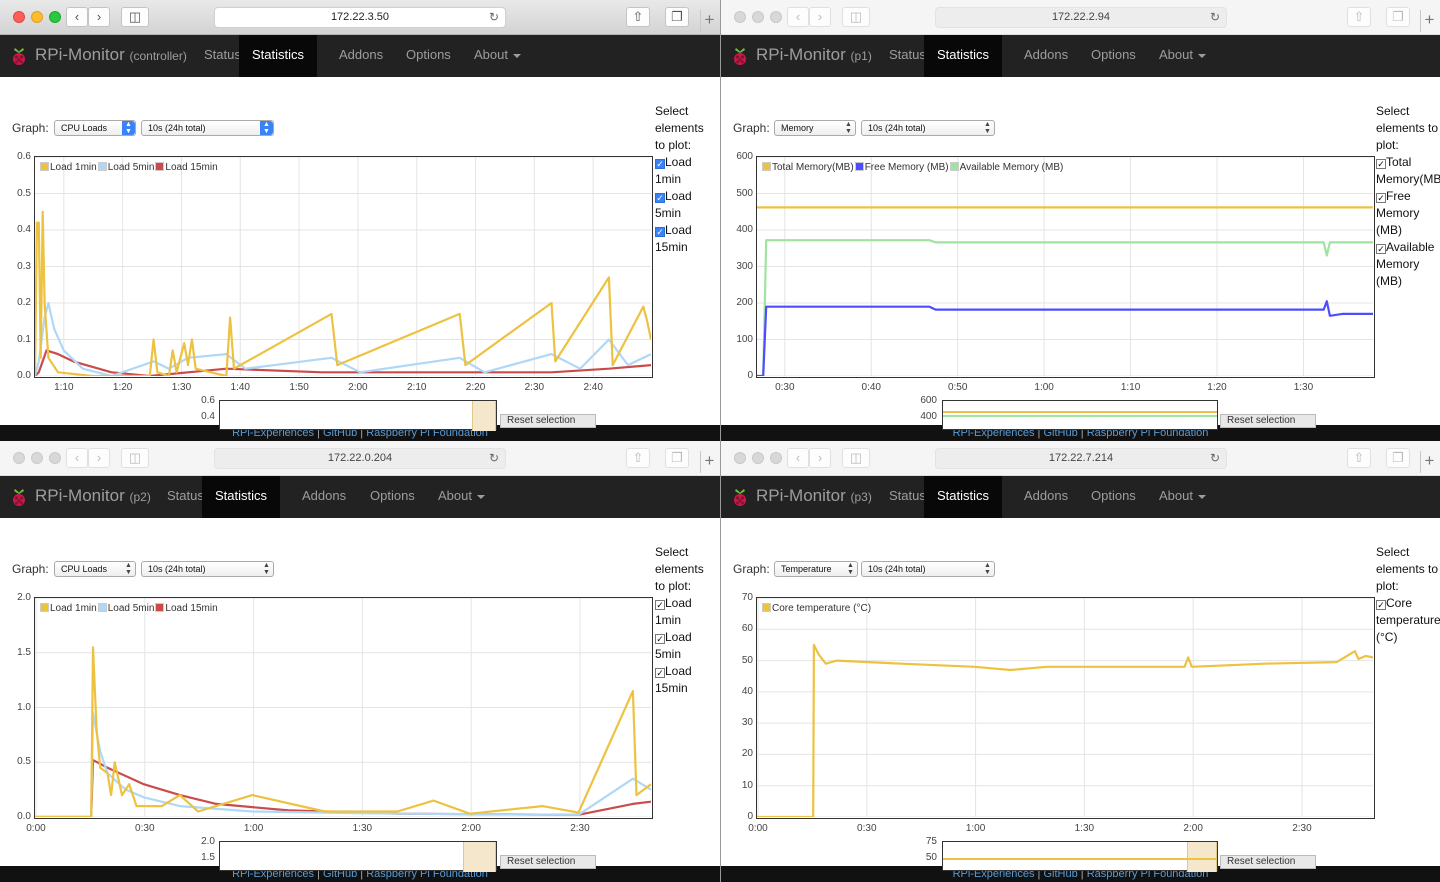 The width and height of the screenshot is (1440, 882). What do you see at coordinates (750, 375) in the screenshot?
I see `y-tick-label: 0` at bounding box center [750, 375].